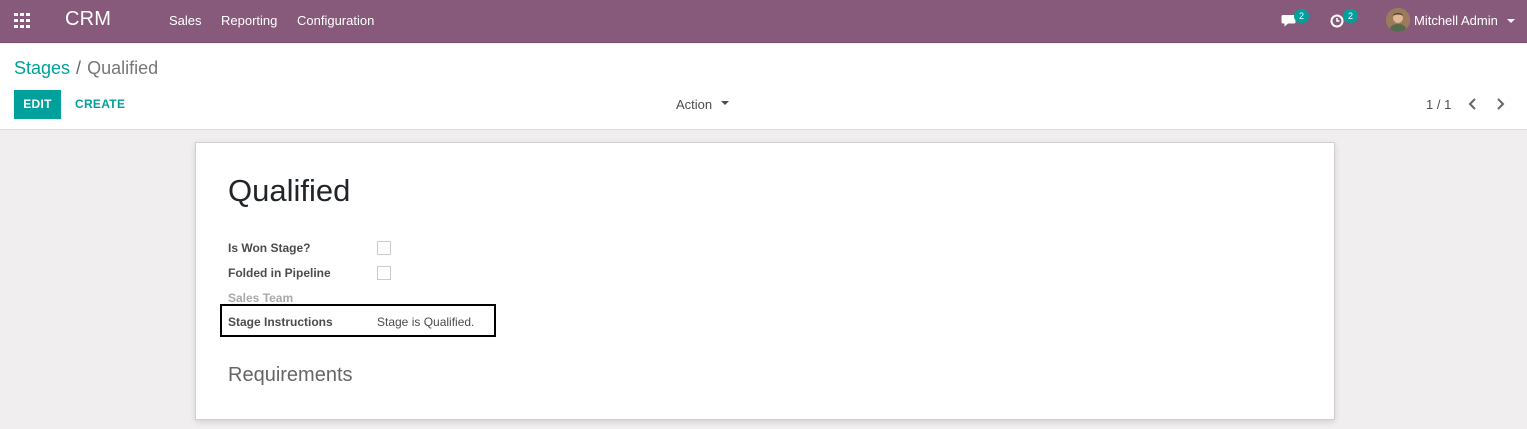  I want to click on avatar-image, so click(1398, 20).